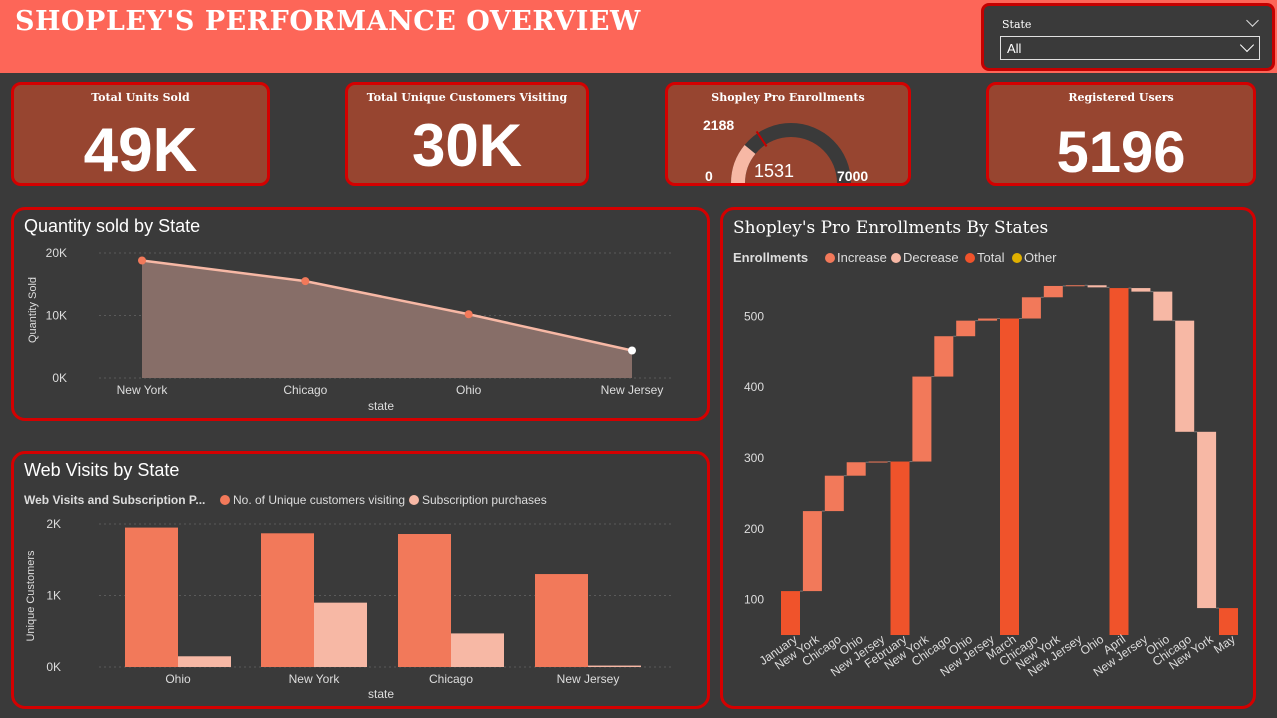 This screenshot has width=1277, height=718. I want to click on gauge-target-label: 2188, so click(718, 125).